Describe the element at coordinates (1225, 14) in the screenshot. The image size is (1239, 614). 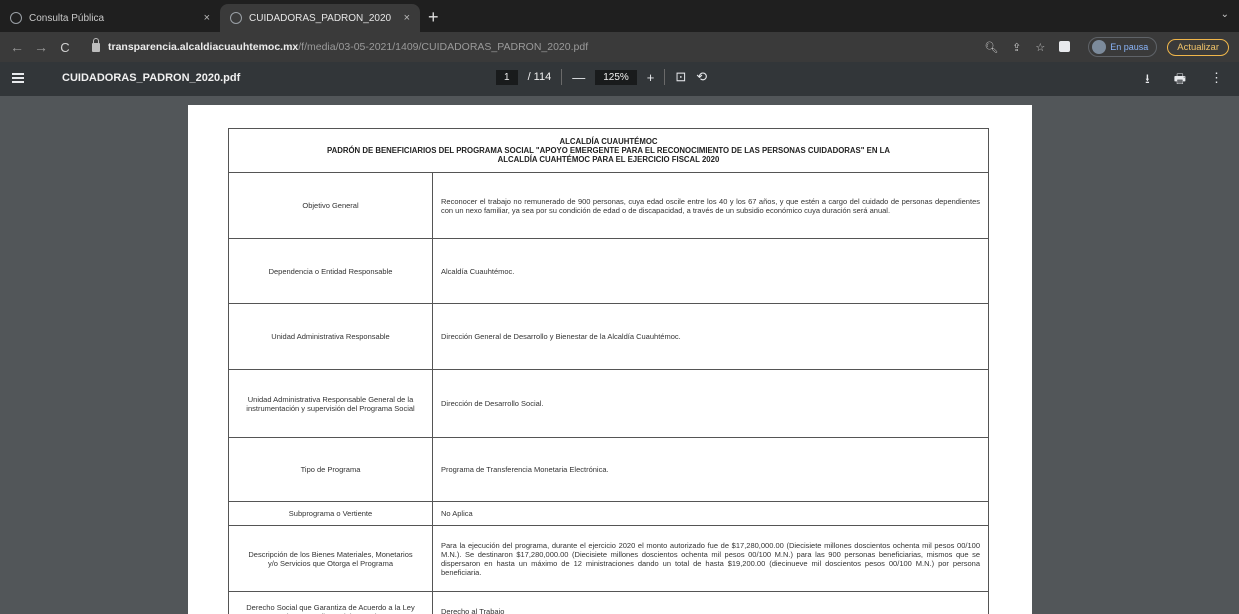
I see `tab-search-icon: ⌄` at that location.